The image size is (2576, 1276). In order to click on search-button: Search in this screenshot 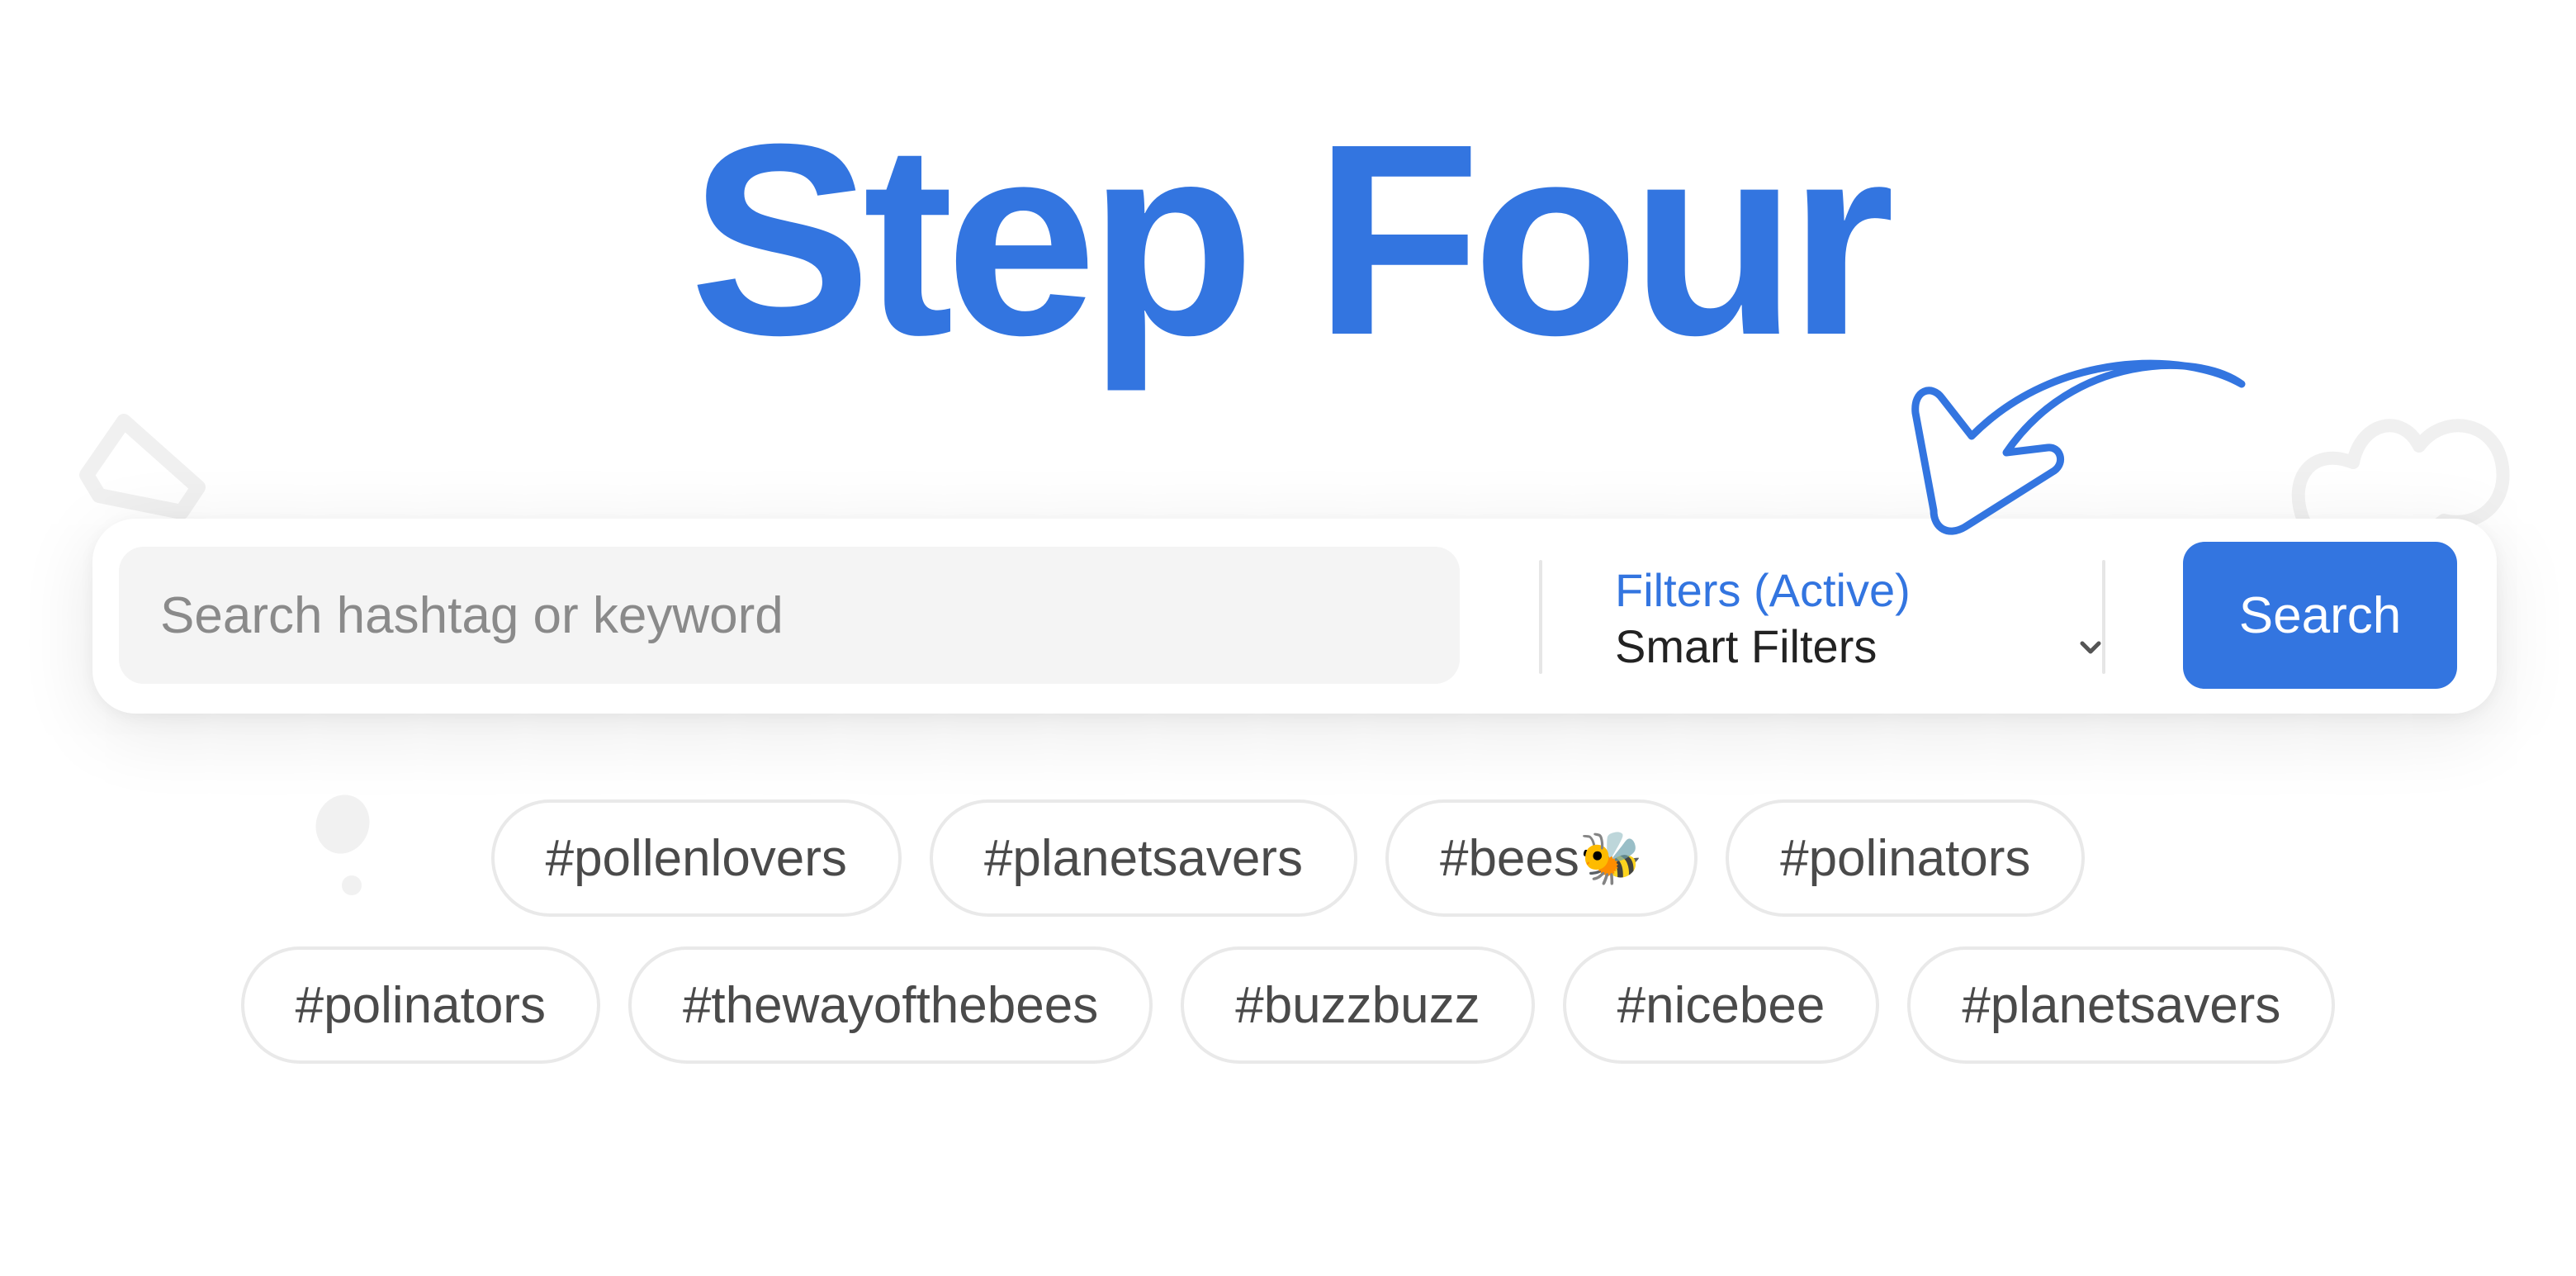, I will do `click(2320, 615)`.